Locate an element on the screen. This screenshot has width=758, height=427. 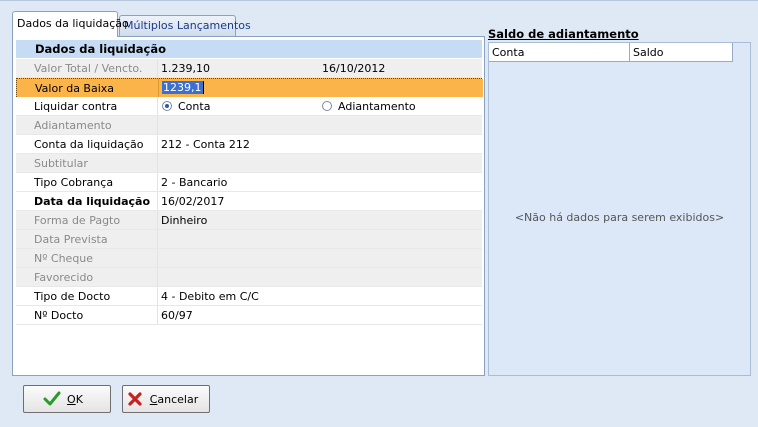
row-valor-baixa: Valor da Baixa 1239,1 is located at coordinates (249, 87).